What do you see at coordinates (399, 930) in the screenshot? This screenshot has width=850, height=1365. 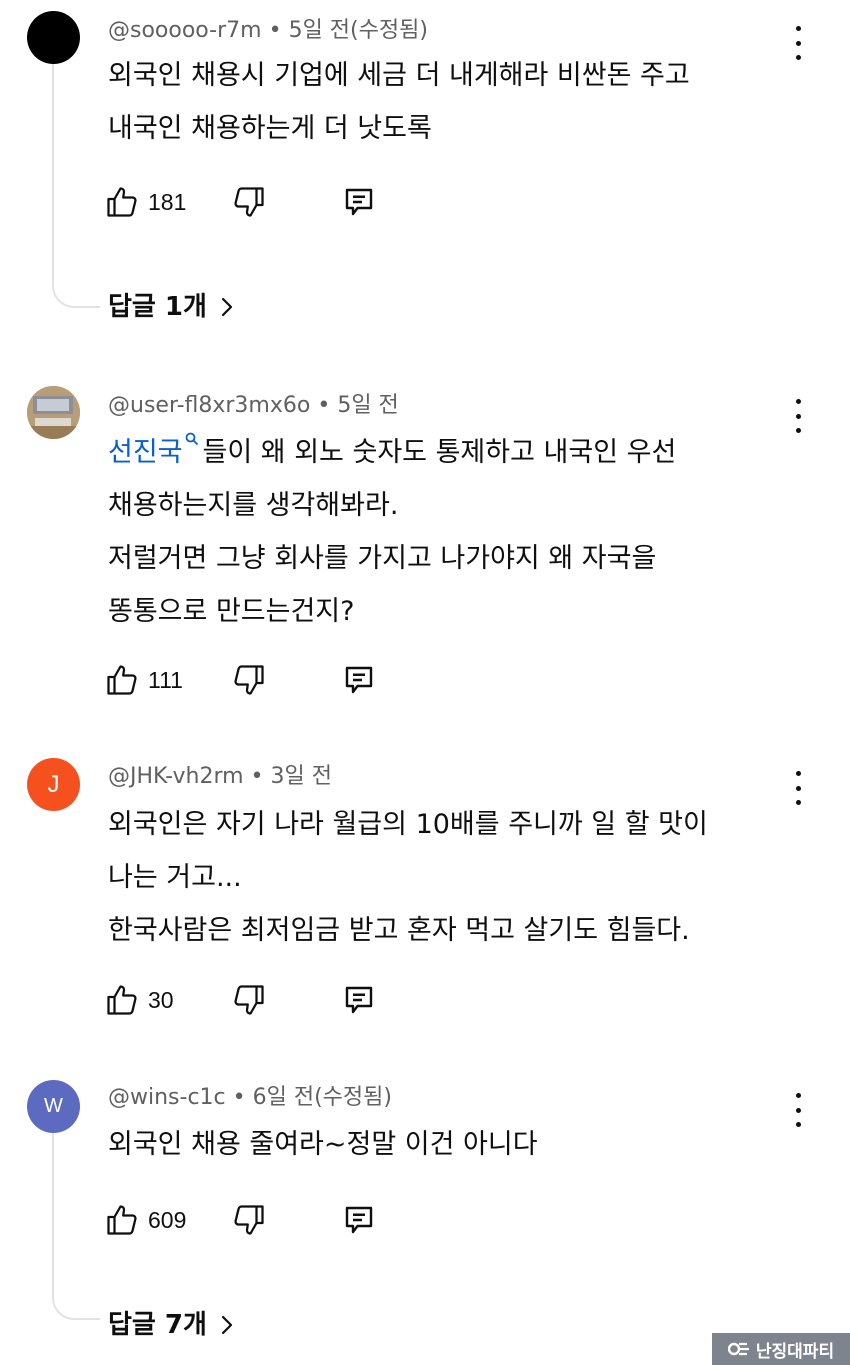 I see `comment-line: 한국사람은 최저임금 받고 혼자 먹고 살기도 힘들다.` at bounding box center [399, 930].